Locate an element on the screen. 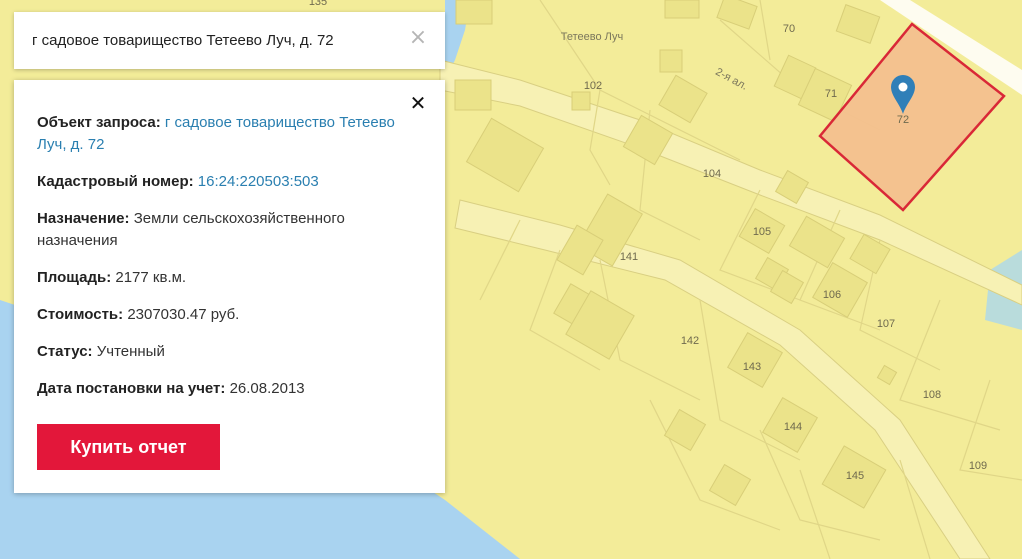 The image size is (1022, 559). field-status: Статус: Учтенный is located at coordinates (230, 352).